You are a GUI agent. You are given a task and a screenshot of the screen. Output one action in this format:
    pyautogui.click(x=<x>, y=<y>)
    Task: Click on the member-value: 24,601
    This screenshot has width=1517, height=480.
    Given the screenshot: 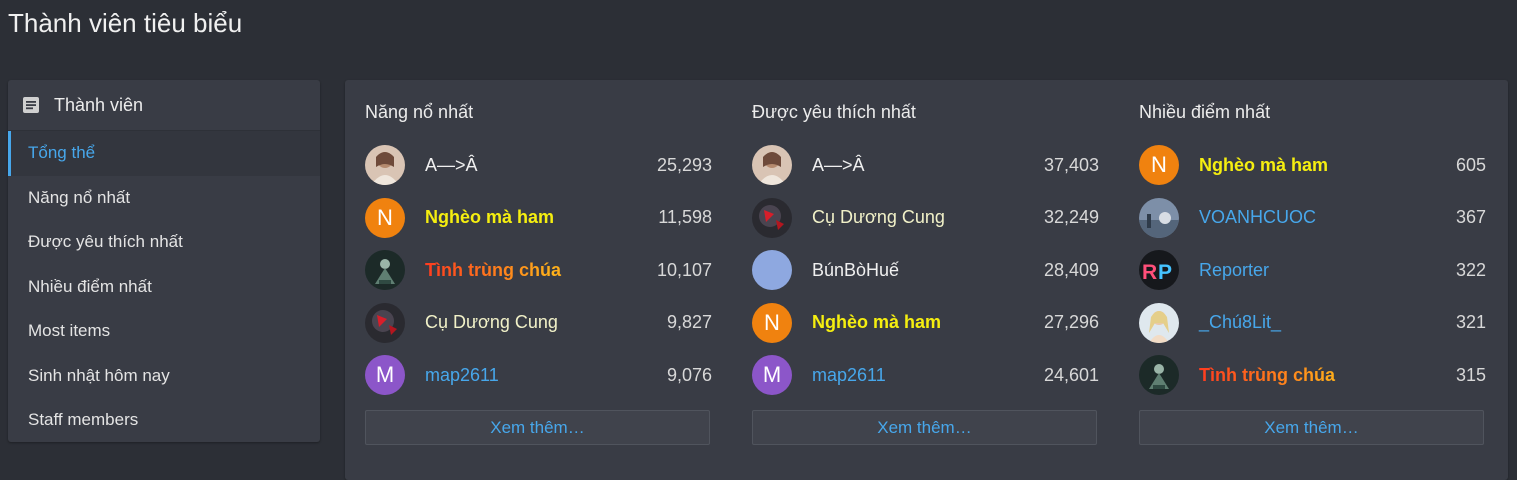 What is the action you would take?
    pyautogui.click(x=1071, y=374)
    